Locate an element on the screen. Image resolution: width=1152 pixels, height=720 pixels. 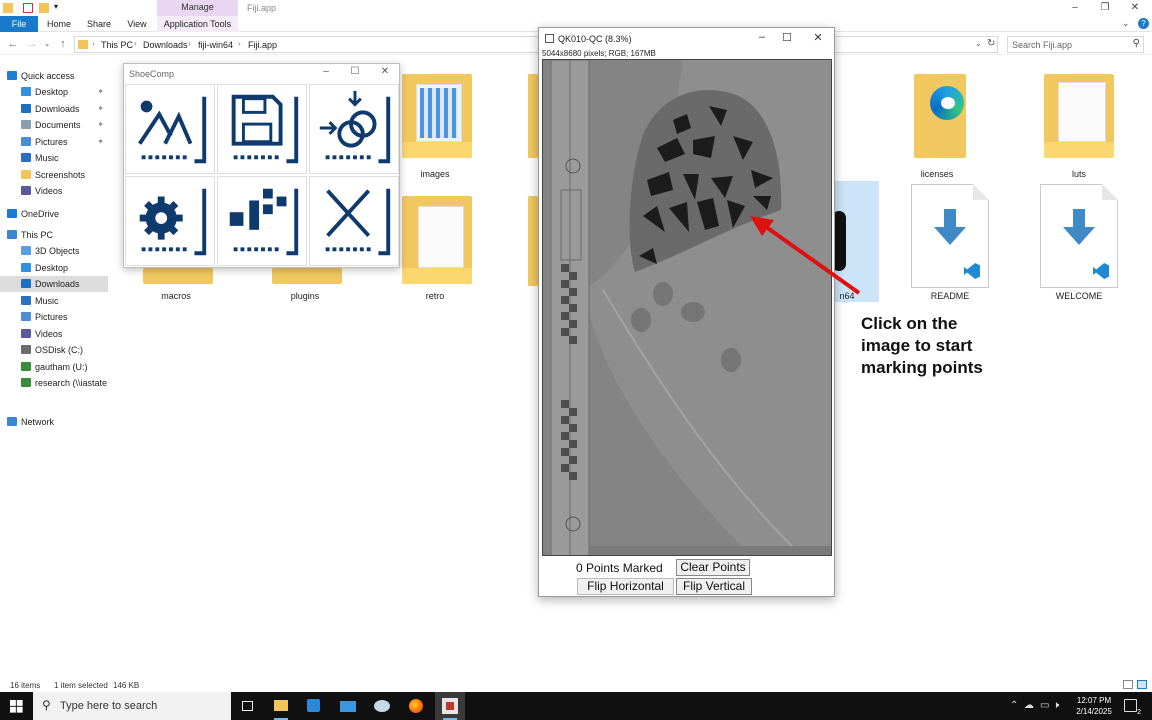
breadcrumb-downloads: Downloads is located at coordinates (165, 45).